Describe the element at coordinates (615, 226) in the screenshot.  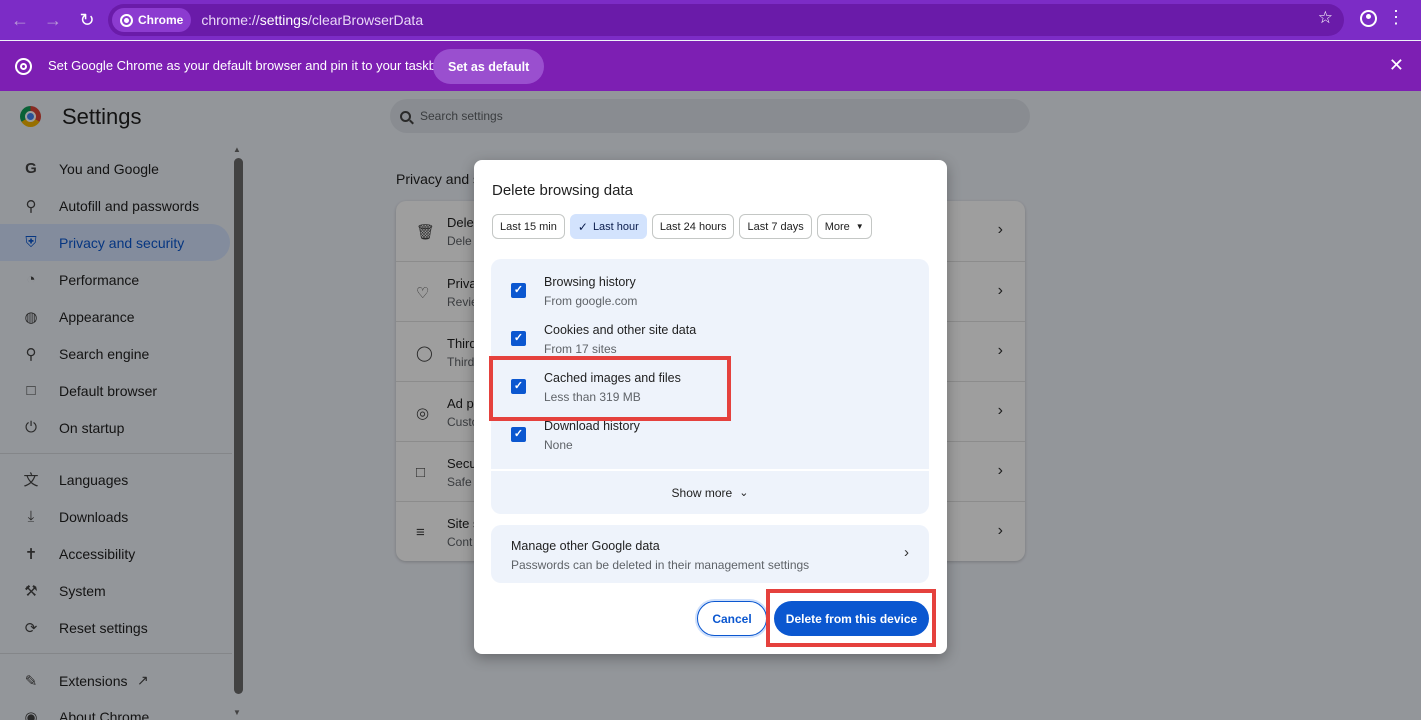
I see `range-label: Last hour` at that location.